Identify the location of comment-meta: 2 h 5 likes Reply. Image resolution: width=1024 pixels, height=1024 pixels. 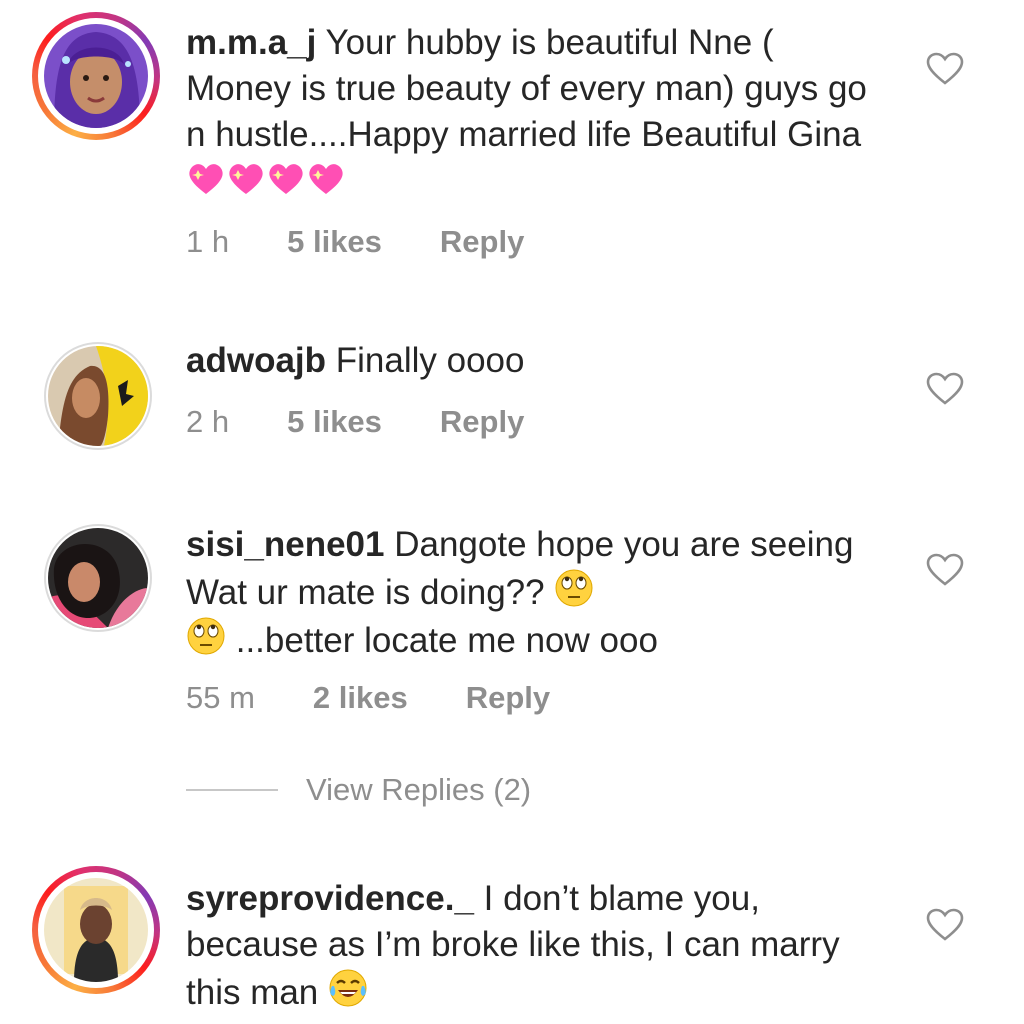
(355, 422).